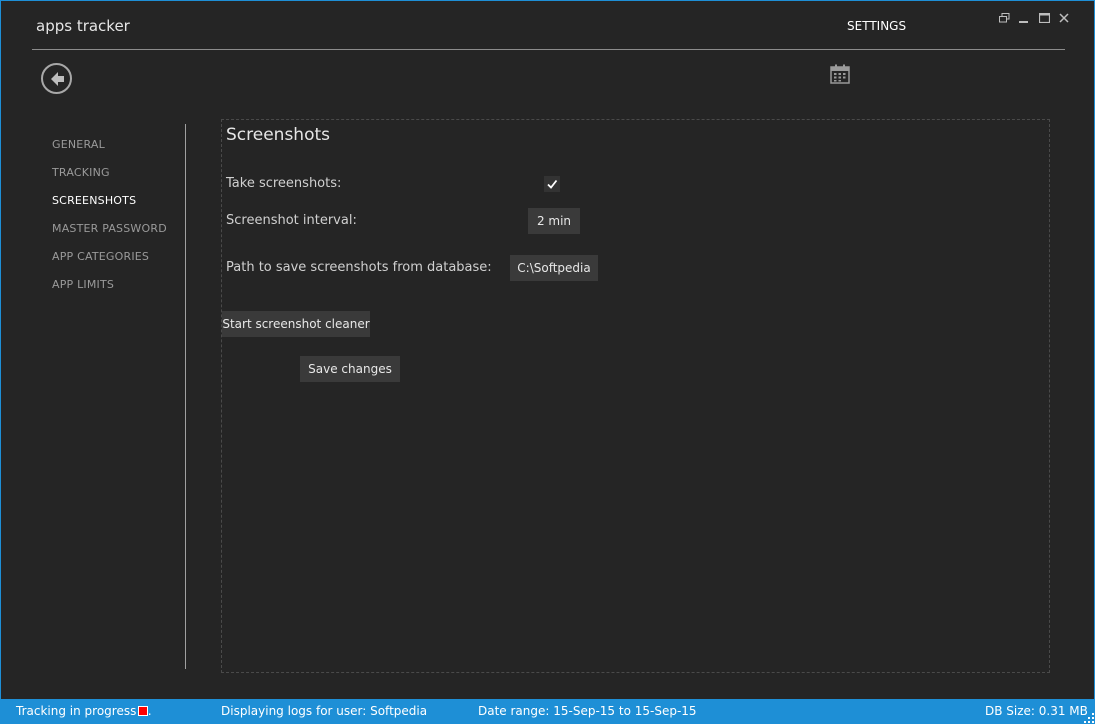  Describe the element at coordinates (109, 291) in the screenshot. I see `sidebar-item-app-limits: APP LIMITS` at that location.